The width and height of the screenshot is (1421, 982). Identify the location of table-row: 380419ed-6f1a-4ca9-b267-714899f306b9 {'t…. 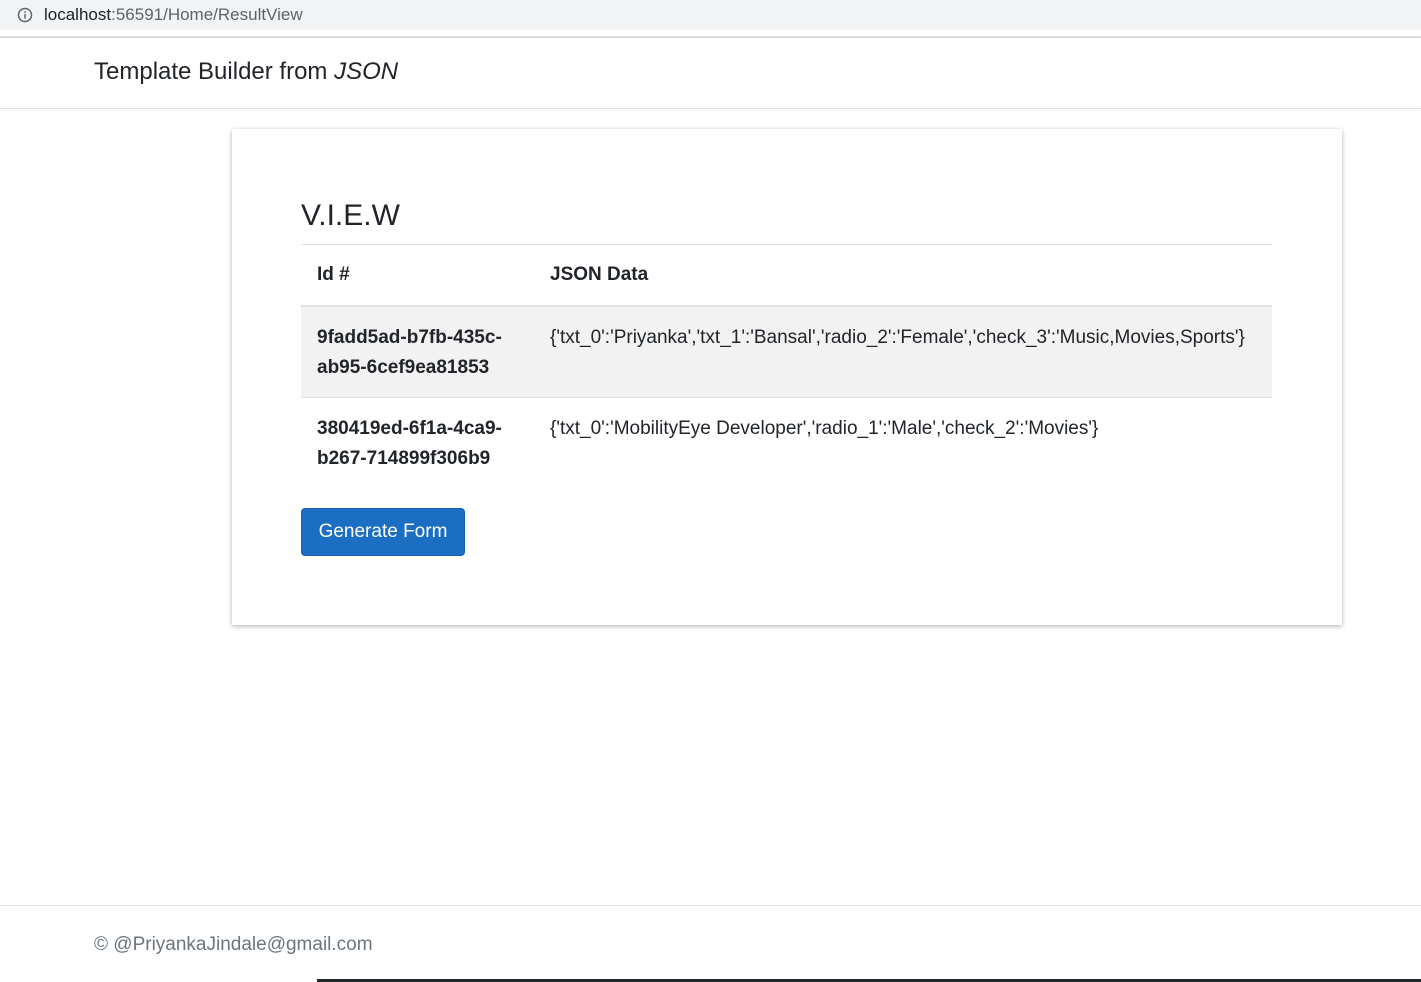
(786, 442).